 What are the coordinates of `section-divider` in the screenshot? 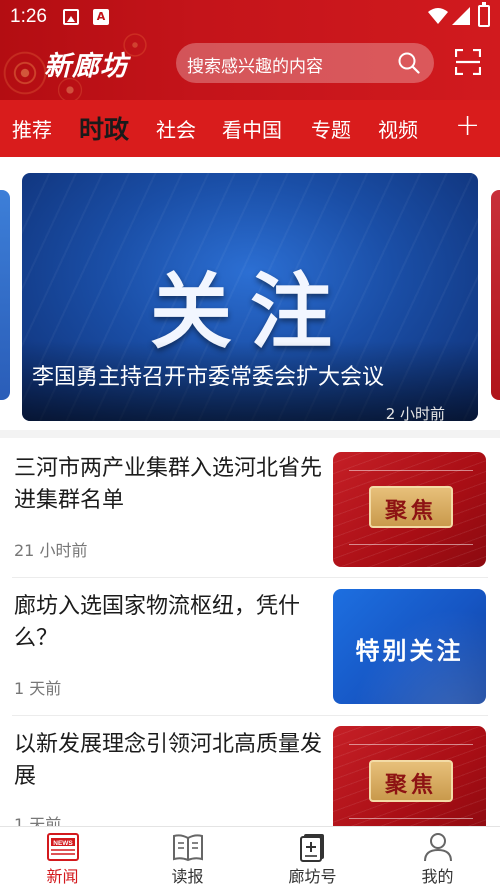 It's located at (250, 434).